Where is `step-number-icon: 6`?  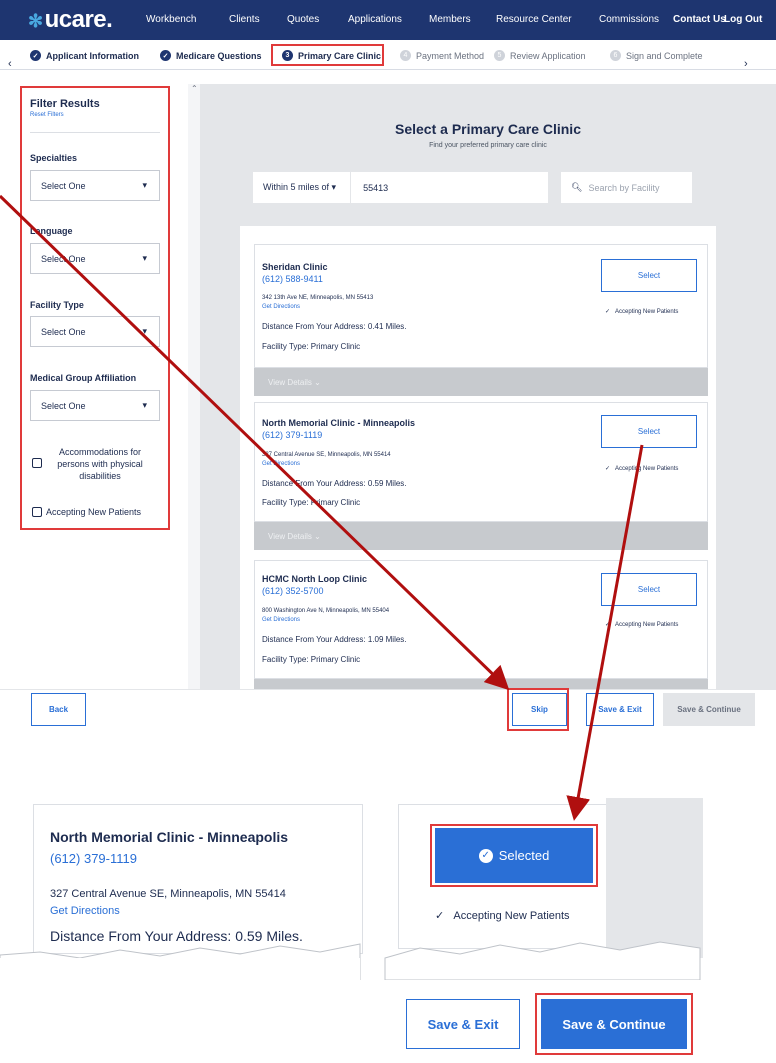 step-number-icon: 6 is located at coordinates (615, 55).